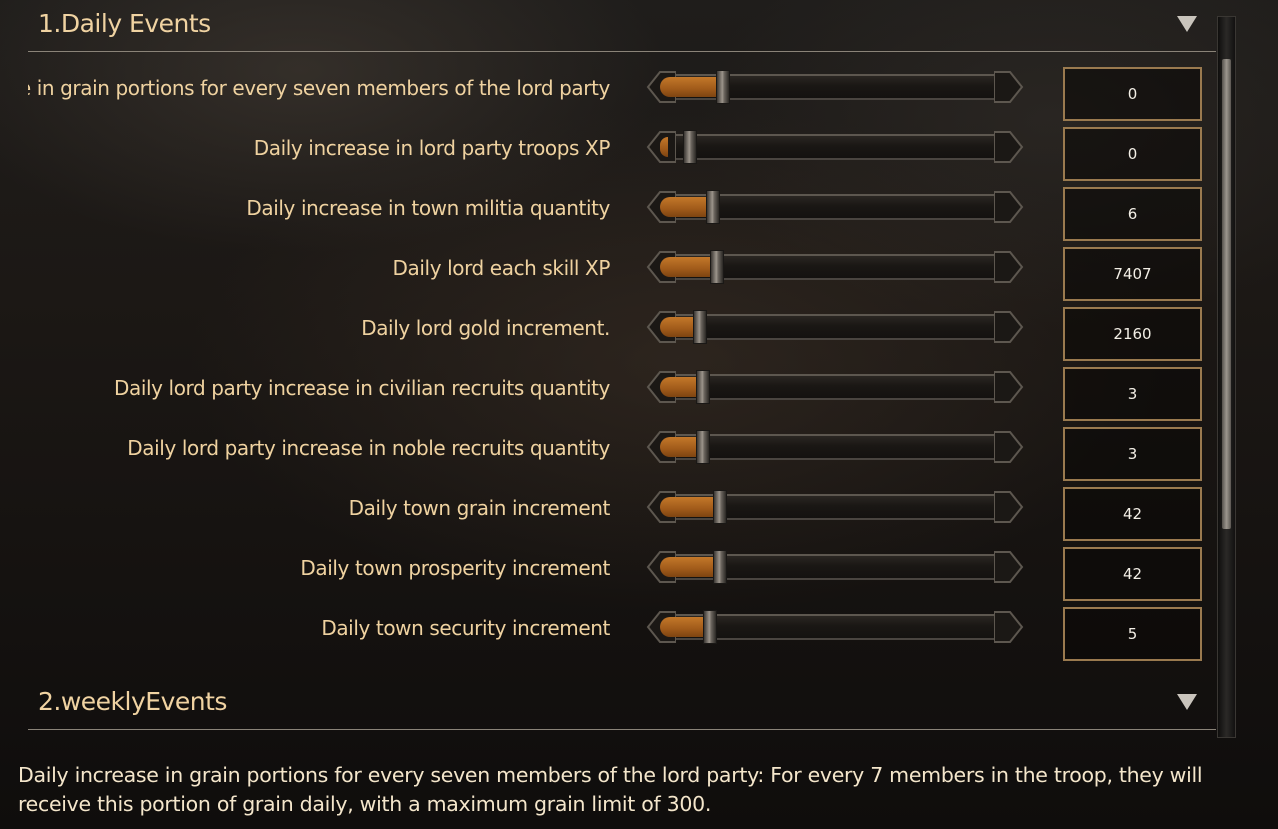 Image resolution: width=1278 pixels, height=829 pixels. I want to click on value-input: 6, so click(1132, 214).